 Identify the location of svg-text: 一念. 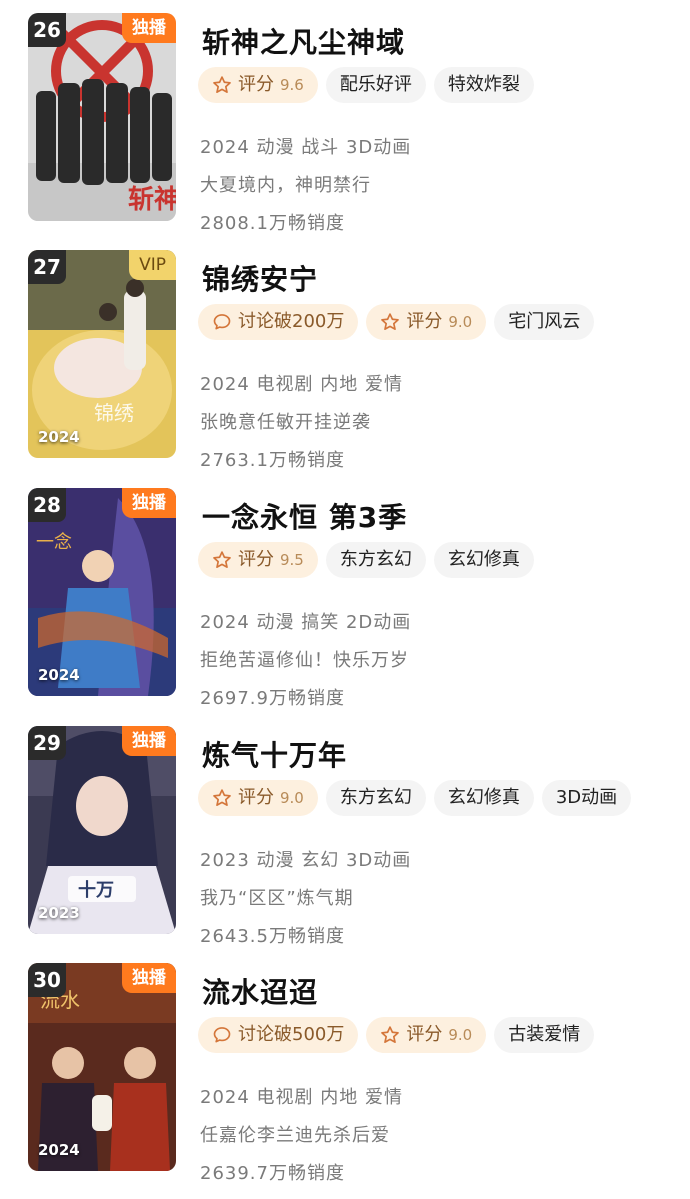
(54, 542).